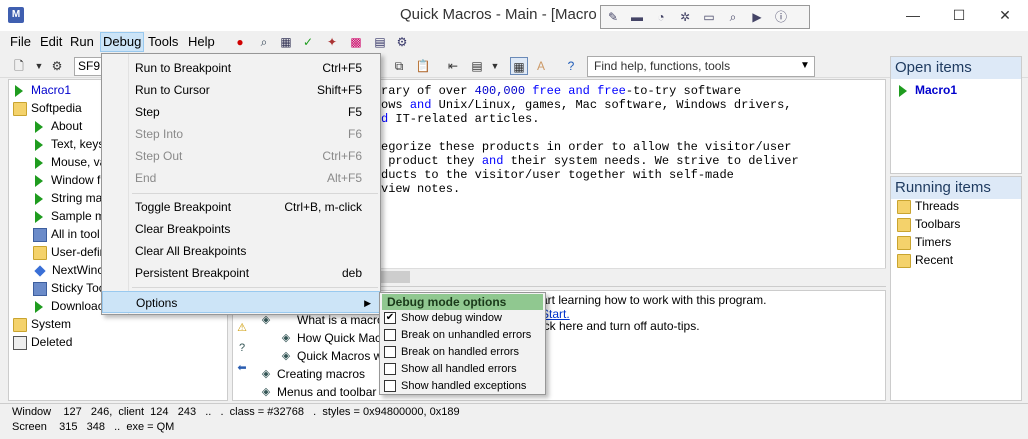 This screenshot has height=439, width=1028. I want to click on help-search-input: Find help, functions, tools, so click(701, 66).